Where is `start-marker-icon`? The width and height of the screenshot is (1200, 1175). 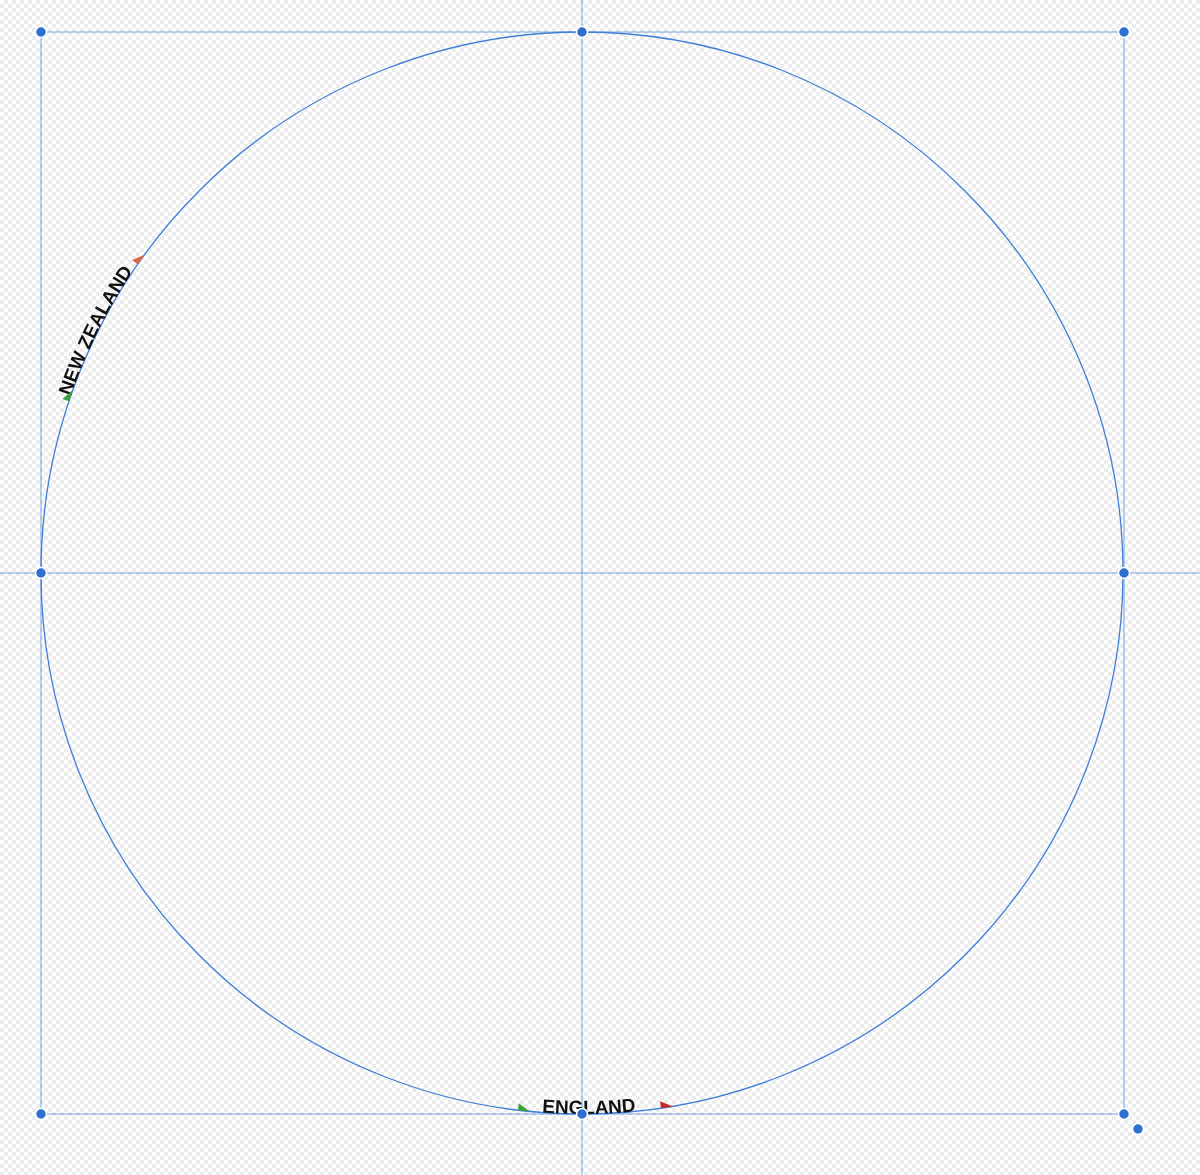 start-marker-icon is located at coordinates (523, 1107).